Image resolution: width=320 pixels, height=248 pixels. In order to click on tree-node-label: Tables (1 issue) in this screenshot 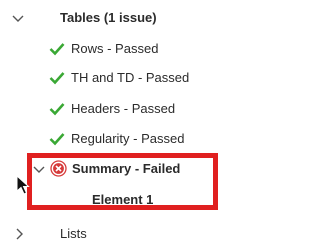, I will do `click(108, 17)`.